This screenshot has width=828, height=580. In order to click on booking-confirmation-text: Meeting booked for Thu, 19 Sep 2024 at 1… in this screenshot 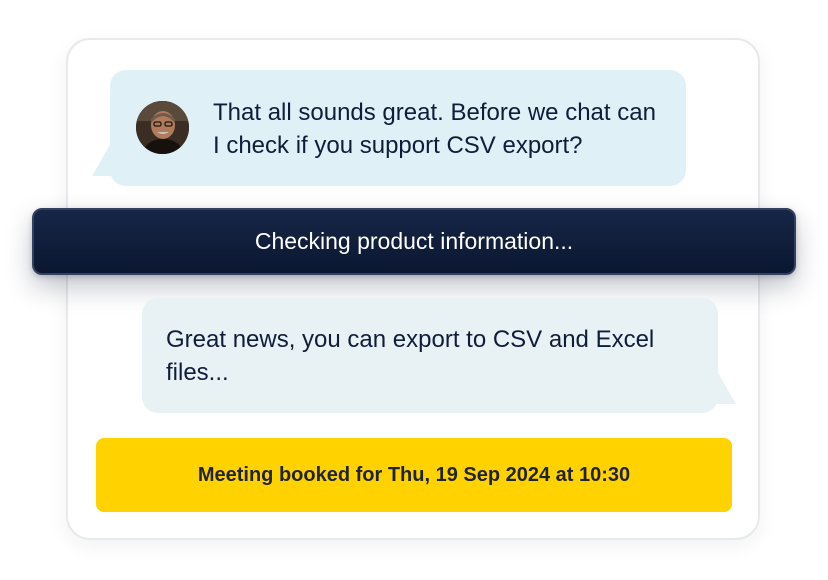, I will do `click(414, 475)`.